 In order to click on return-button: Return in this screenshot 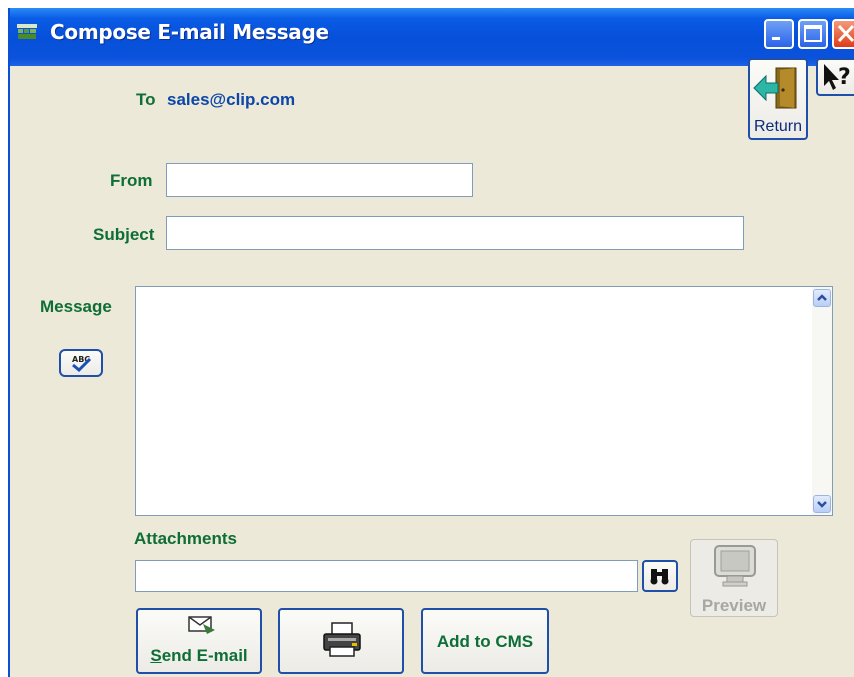, I will do `click(778, 99)`.